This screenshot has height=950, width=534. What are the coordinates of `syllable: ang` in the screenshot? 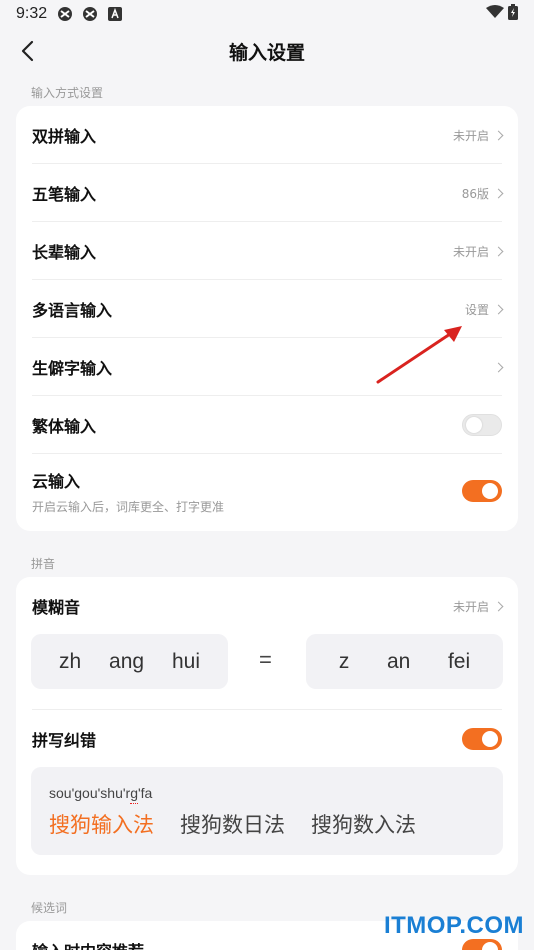 It's located at (127, 661).